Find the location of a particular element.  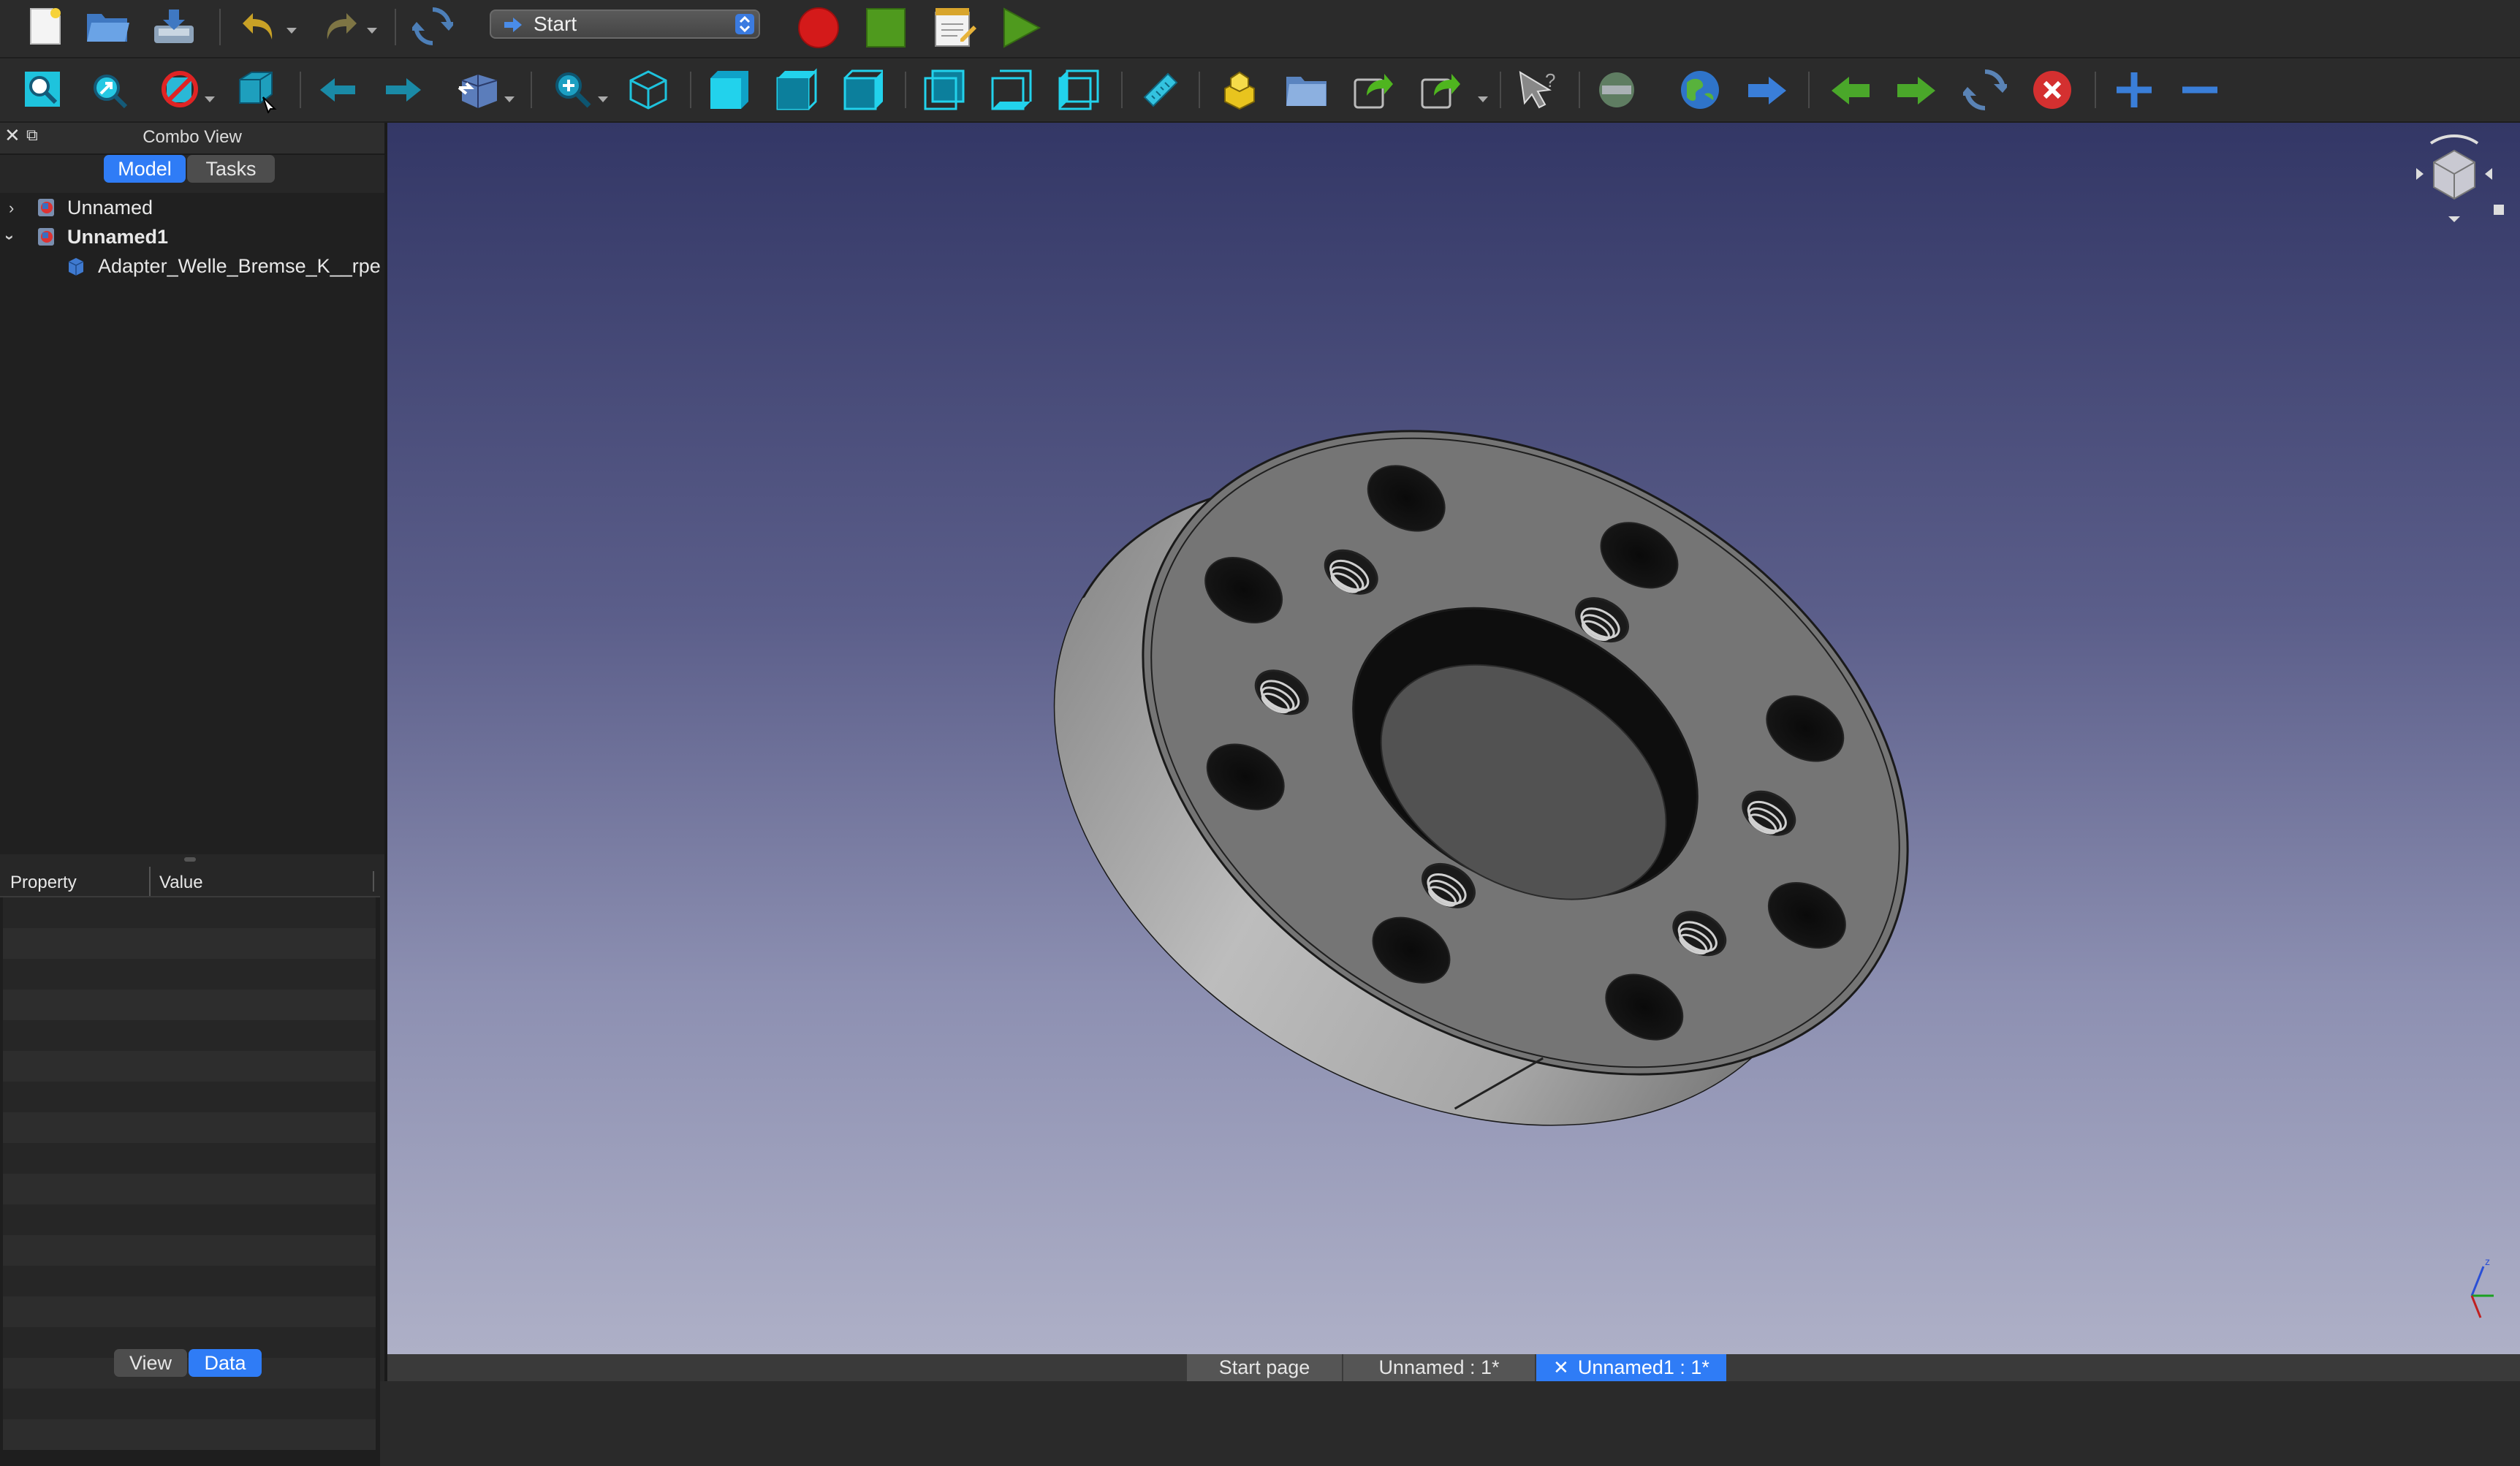

combo-view-title: Combo View is located at coordinates (192, 137).